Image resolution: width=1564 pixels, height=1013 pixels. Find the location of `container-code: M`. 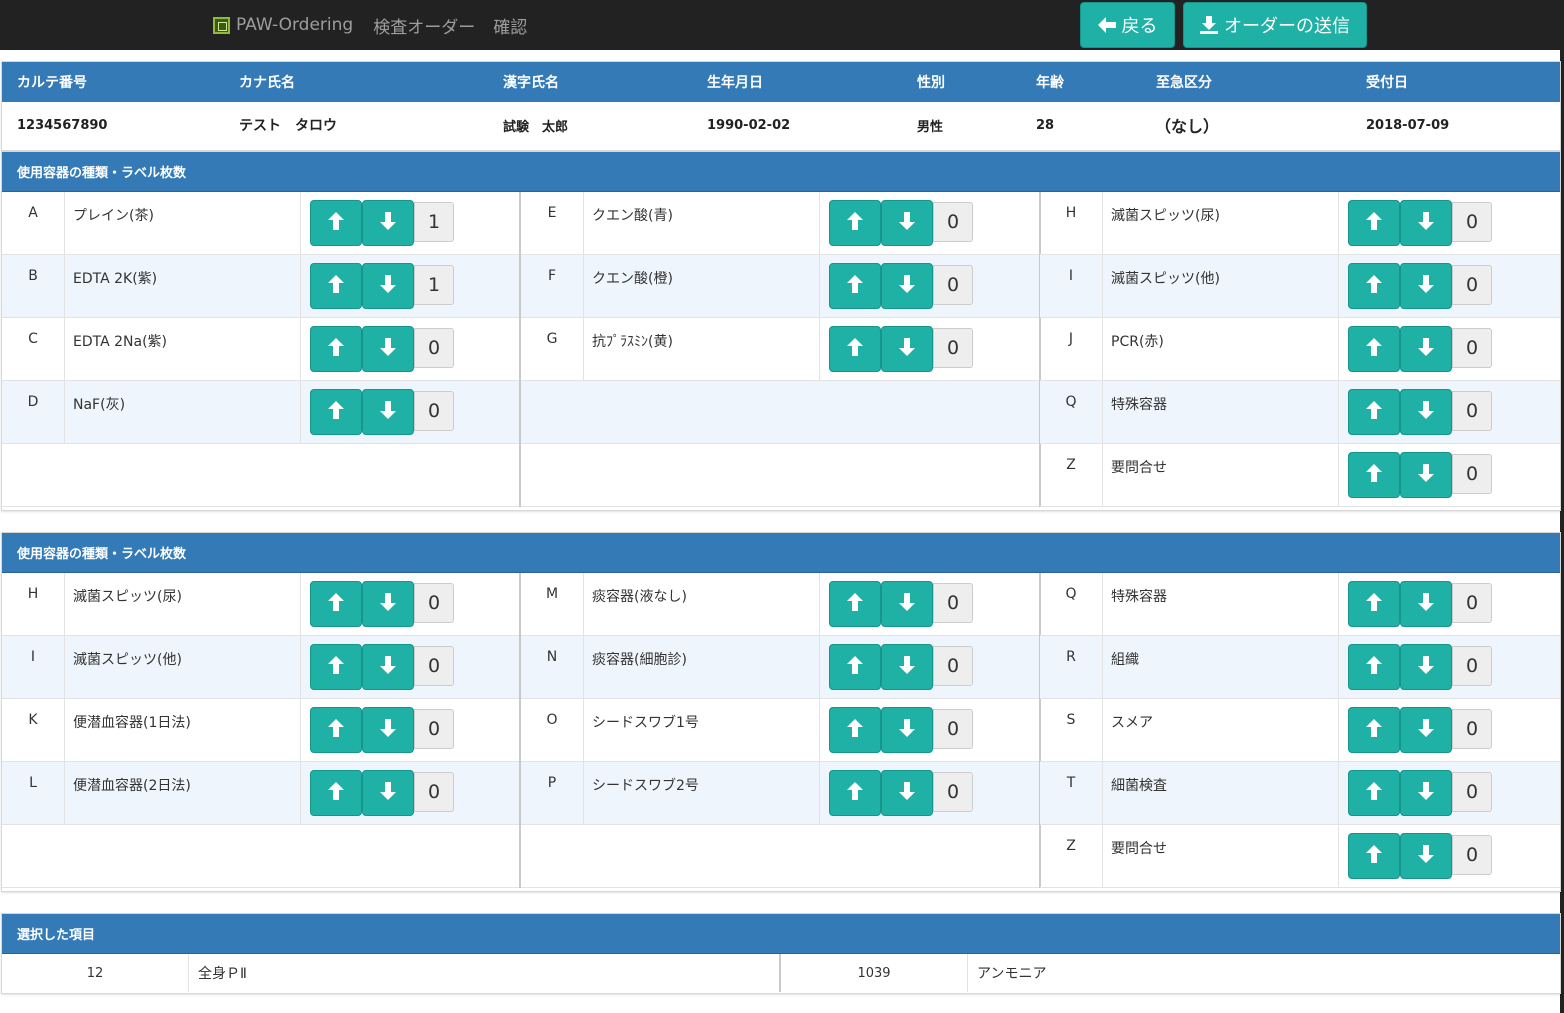

container-code: M is located at coordinates (552, 604).